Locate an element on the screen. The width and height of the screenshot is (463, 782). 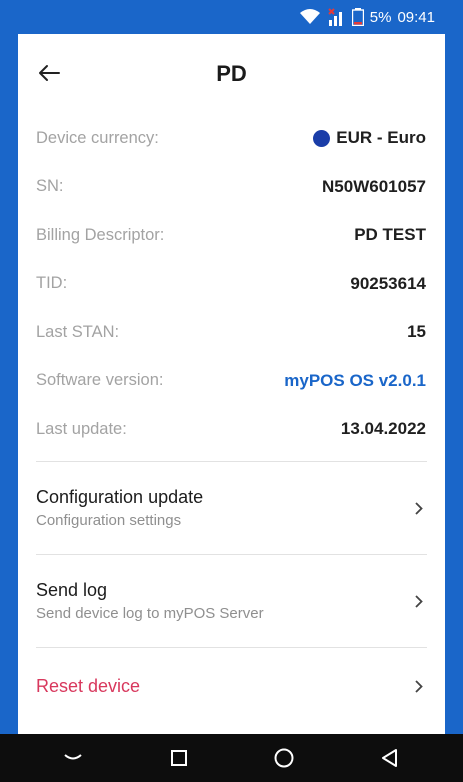
page-title: PD is located at coordinates (231, 73).